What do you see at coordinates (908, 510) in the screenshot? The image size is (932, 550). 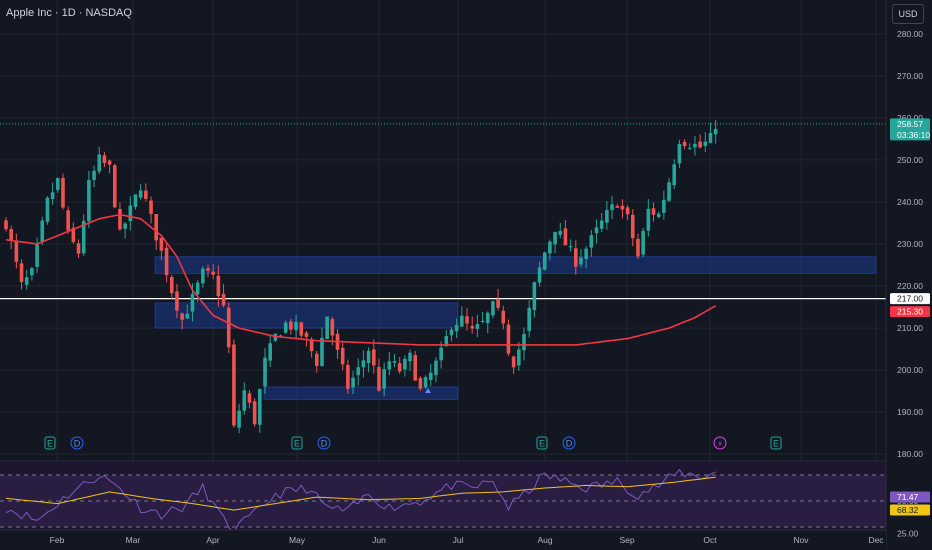 I see `rsi-ma-value-tag: 68.32` at bounding box center [908, 510].